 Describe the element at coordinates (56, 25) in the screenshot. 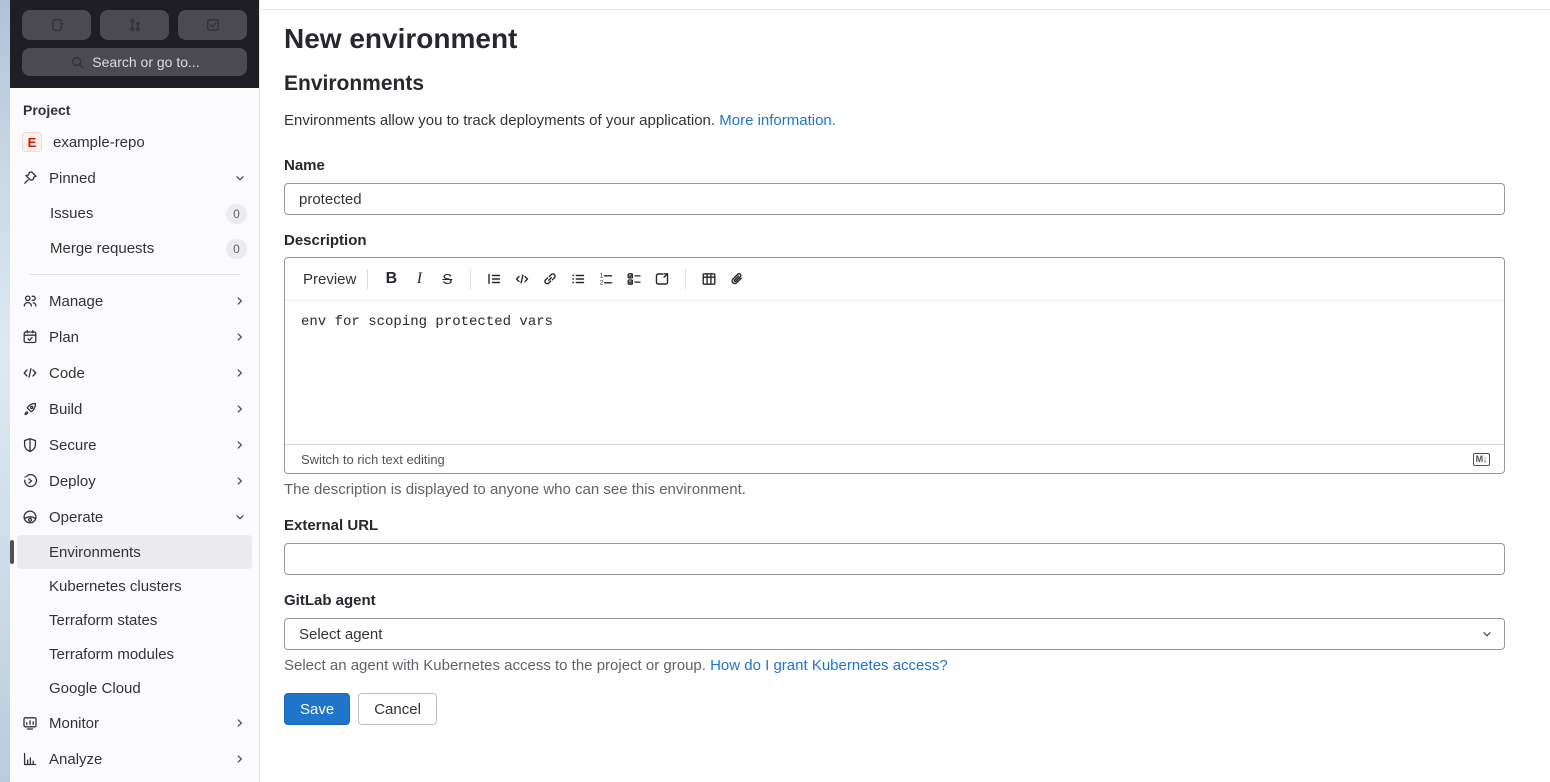

I see `issues-shortcut-button` at that location.